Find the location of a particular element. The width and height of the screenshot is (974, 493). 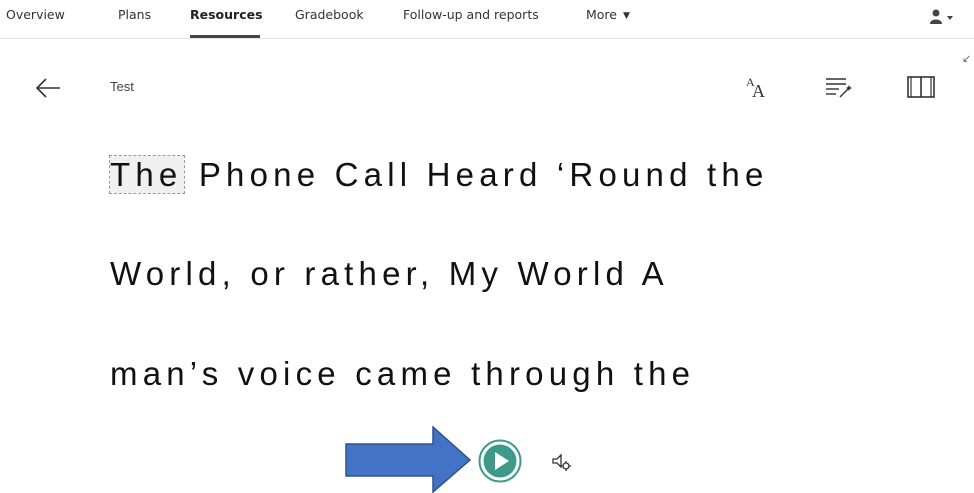

reading-line-2: World, or rather, My World A is located at coordinates (389, 273).